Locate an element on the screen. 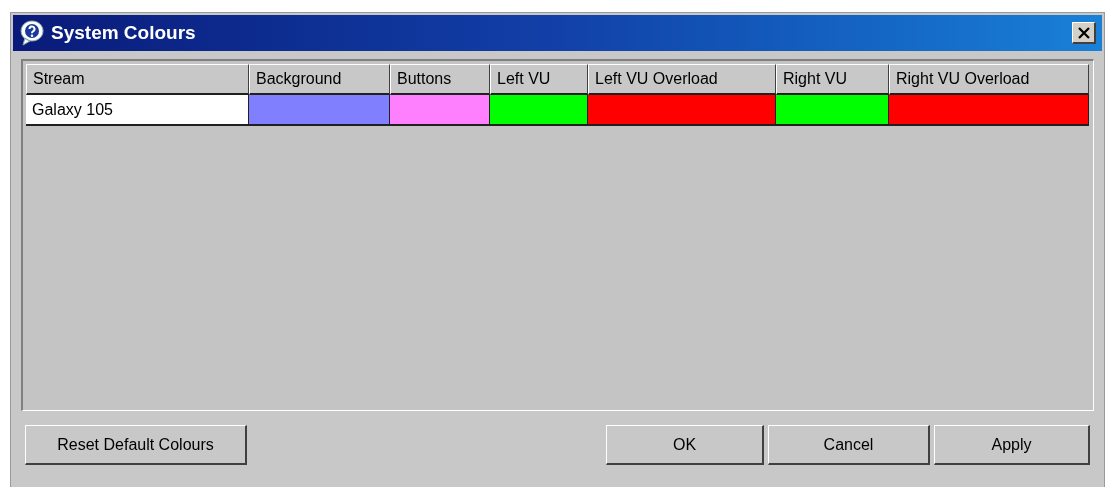  help-icon is located at coordinates (32, 33).